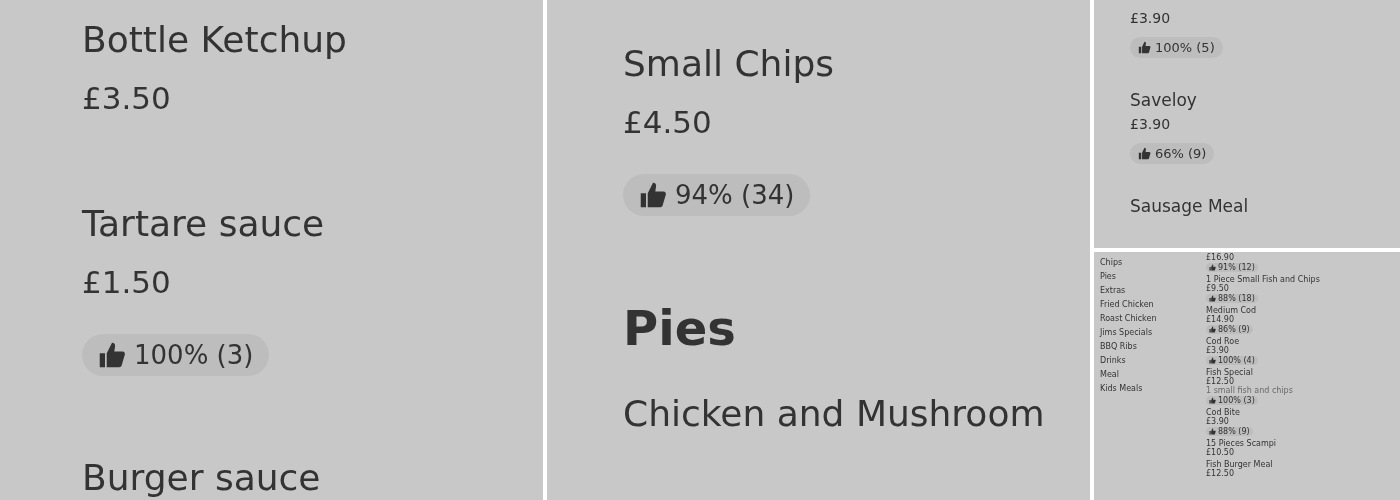 The width and height of the screenshot is (1400, 500). Describe the element at coordinates (1263, 412) in the screenshot. I see `item-name: Cod Bite` at that location.